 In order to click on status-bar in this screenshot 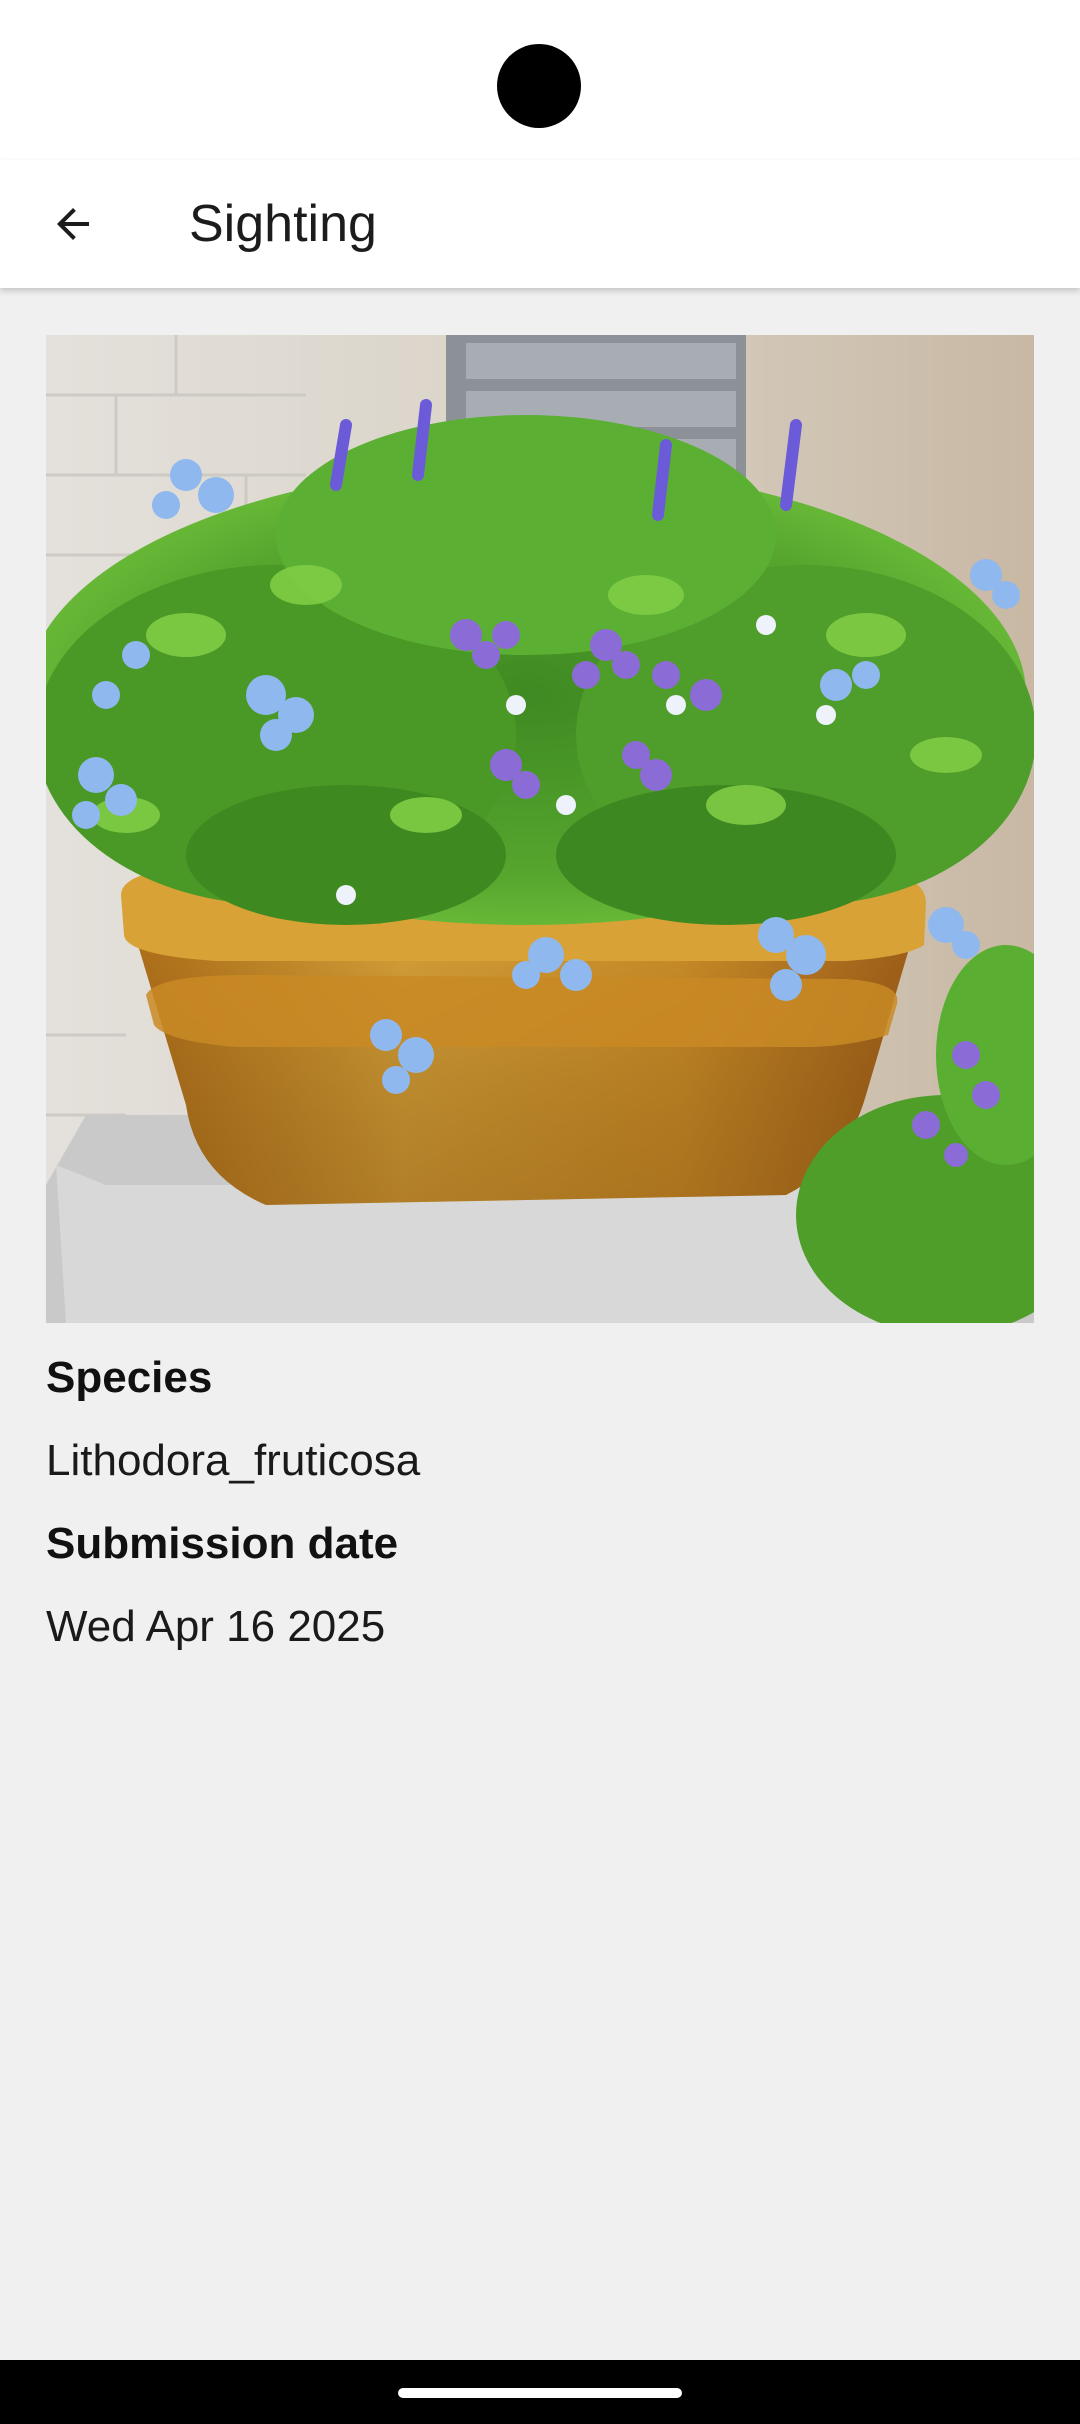, I will do `click(540, 80)`.